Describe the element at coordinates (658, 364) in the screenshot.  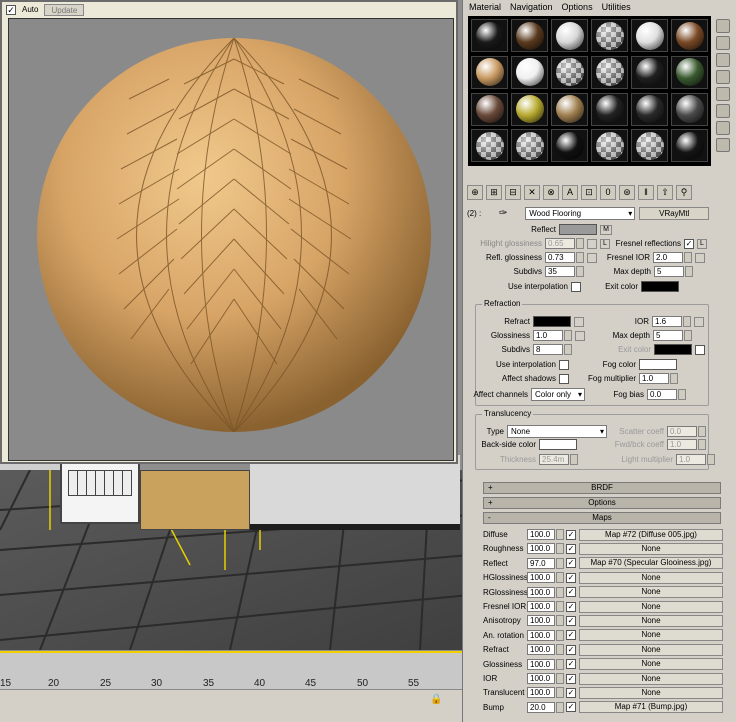
I see `fogcolor-swatch` at that location.